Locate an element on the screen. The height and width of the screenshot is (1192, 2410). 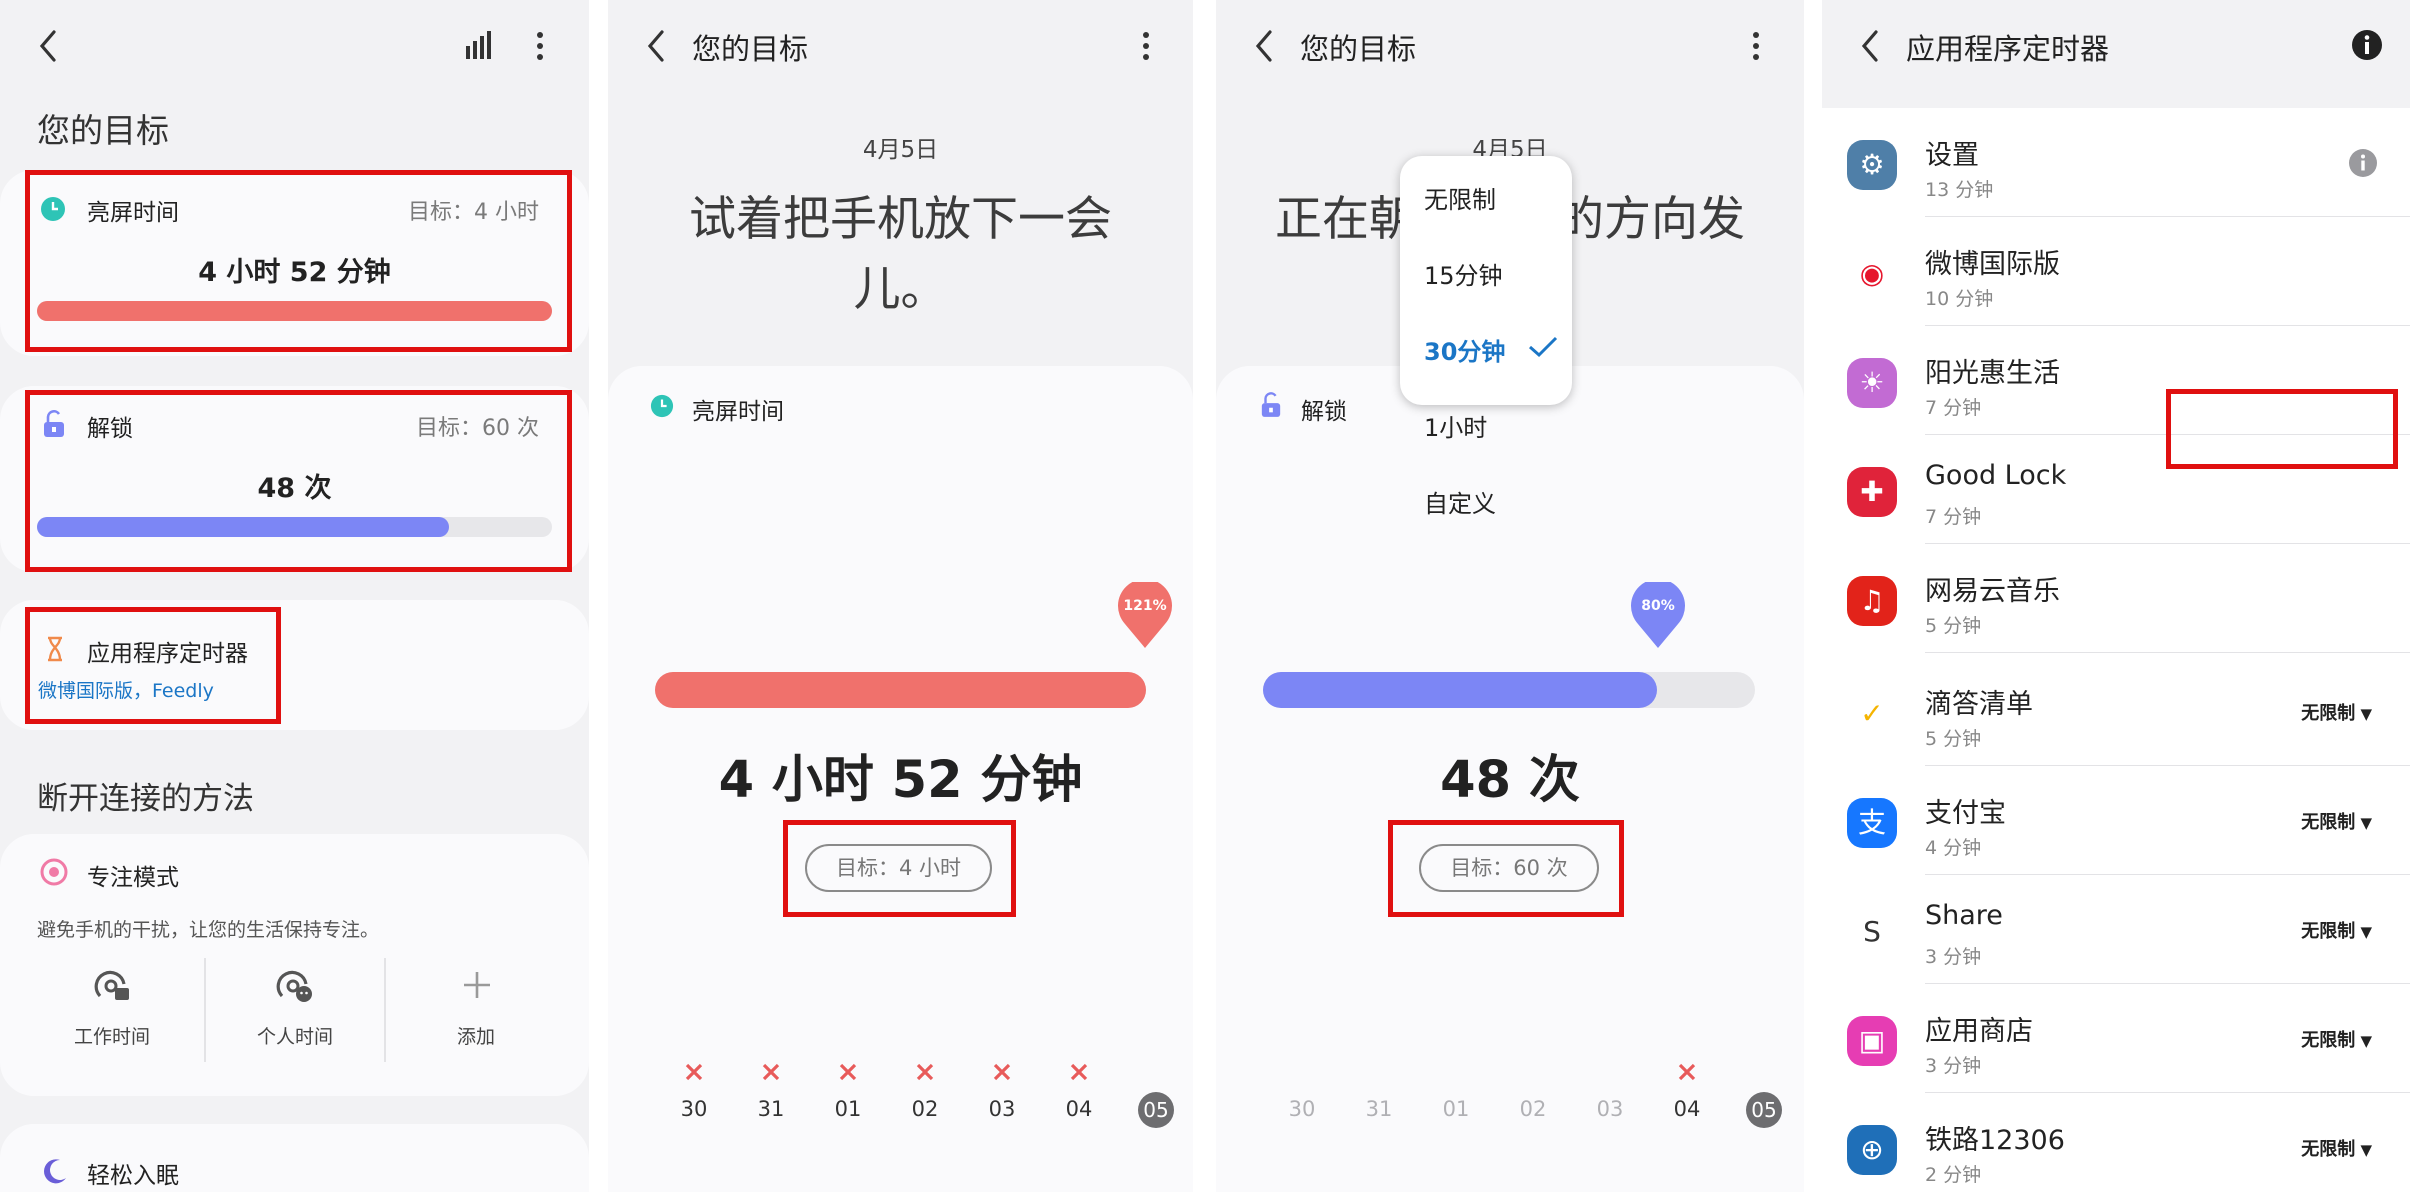
percent-label: 121% is located at coordinates (1145, 606).